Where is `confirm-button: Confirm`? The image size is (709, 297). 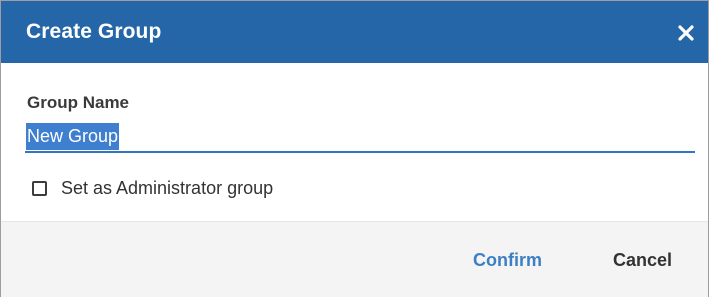
confirm-button: Confirm is located at coordinates (507, 260).